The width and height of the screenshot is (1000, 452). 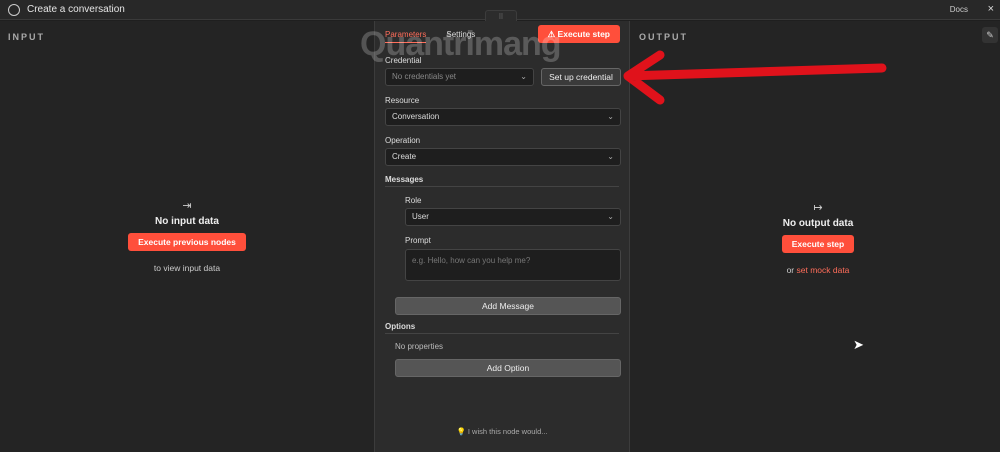 I want to click on docs-link: Docs, so click(x=959, y=9).